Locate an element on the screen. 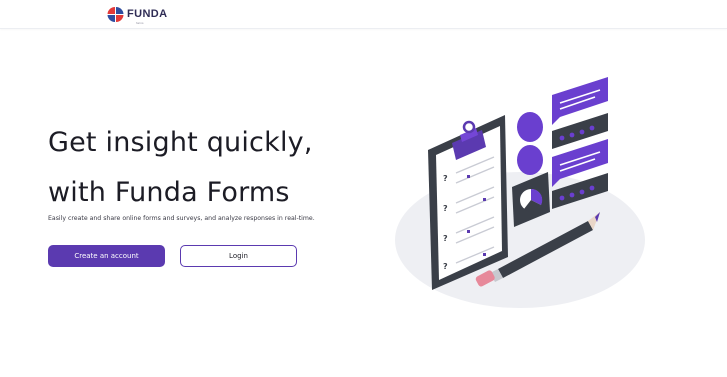 Image resolution: width=727 pixels, height=377 pixels. funda-logo-icon is located at coordinates (115, 14).